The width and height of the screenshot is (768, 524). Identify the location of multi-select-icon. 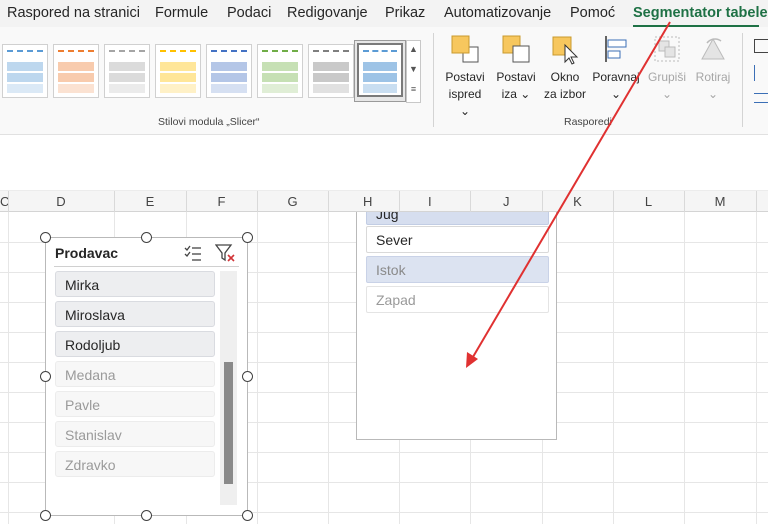
(193, 253).